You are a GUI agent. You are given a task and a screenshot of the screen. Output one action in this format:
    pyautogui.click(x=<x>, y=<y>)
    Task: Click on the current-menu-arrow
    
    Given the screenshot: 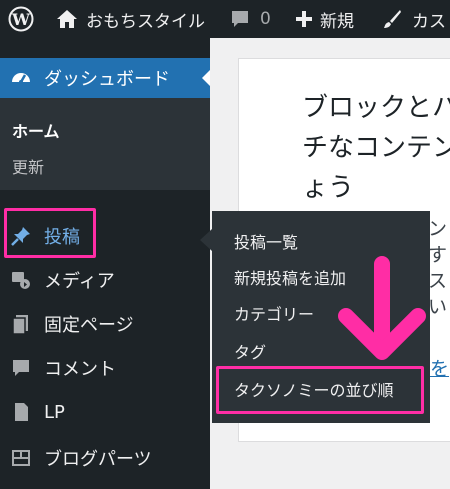 What is the action you would take?
    pyautogui.click(x=206, y=78)
    